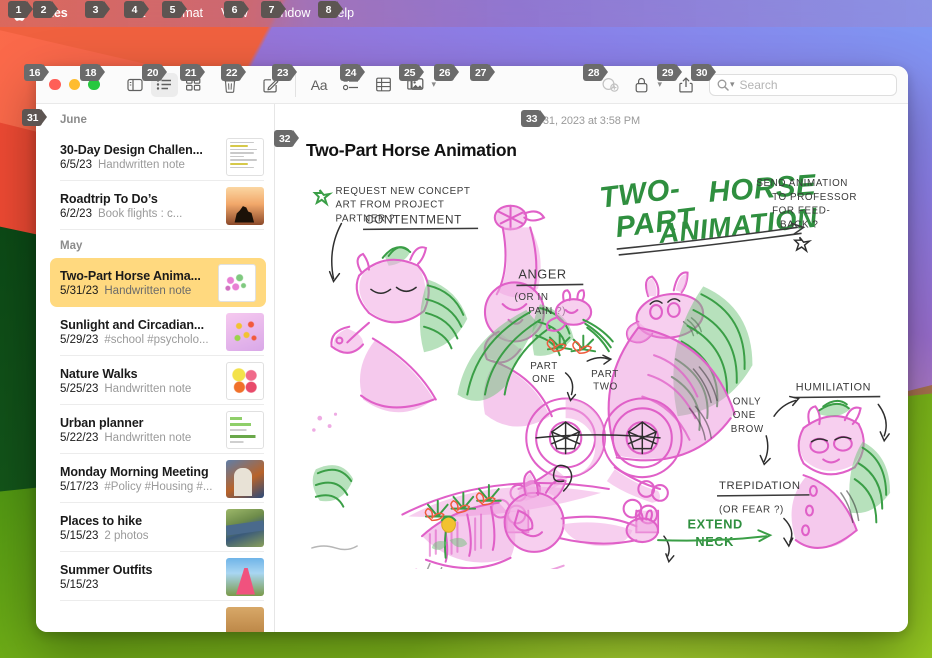  Describe the element at coordinates (670, 72) in the screenshot. I see `badge-29: 29` at that location.